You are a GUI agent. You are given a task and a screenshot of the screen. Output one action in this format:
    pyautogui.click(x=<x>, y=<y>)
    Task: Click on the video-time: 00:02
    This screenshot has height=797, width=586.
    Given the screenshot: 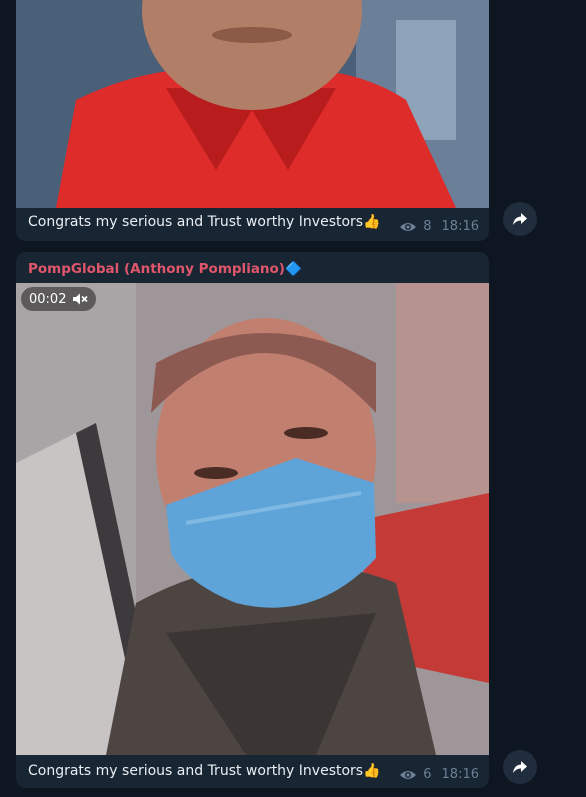 What is the action you would take?
    pyautogui.click(x=48, y=299)
    